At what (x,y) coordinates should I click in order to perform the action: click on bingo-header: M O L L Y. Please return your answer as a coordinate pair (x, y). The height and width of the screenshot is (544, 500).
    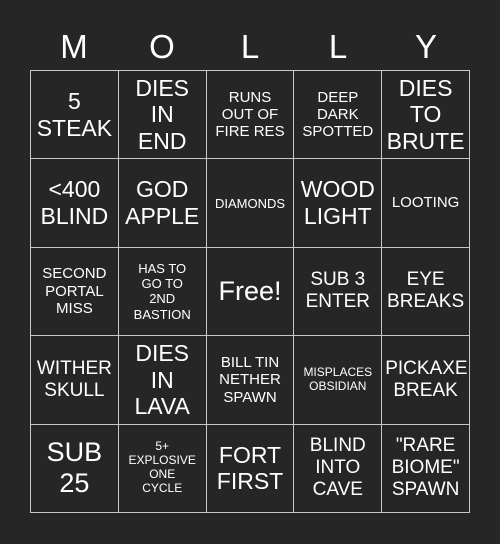
    Looking at the image, I should click on (250, 46).